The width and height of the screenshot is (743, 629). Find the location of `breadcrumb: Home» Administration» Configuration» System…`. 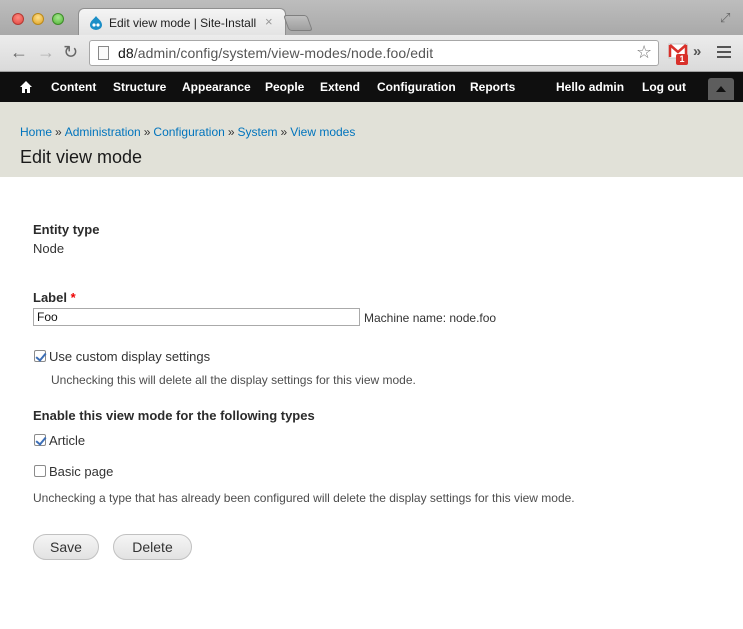

breadcrumb: Home» Administration» Configuration» System… is located at coordinates (188, 132).